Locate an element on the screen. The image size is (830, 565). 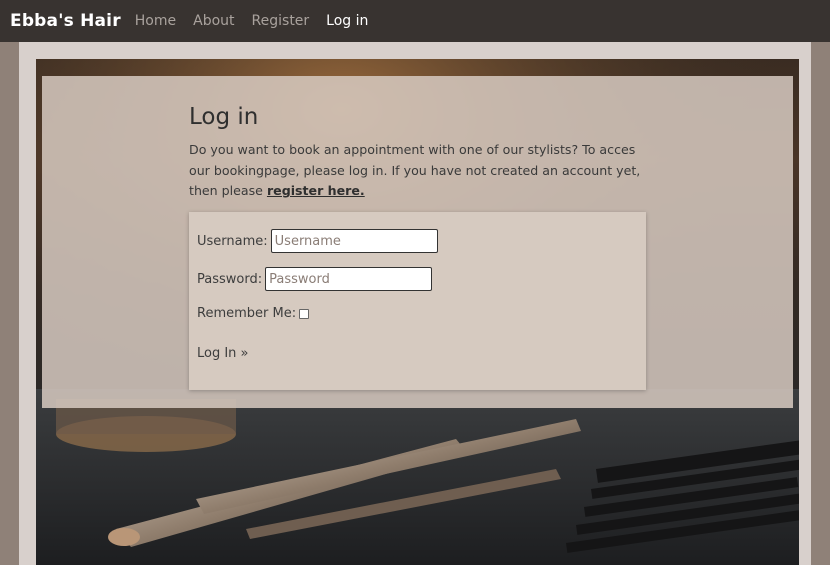
password-row: Password: is located at coordinates (315, 279).